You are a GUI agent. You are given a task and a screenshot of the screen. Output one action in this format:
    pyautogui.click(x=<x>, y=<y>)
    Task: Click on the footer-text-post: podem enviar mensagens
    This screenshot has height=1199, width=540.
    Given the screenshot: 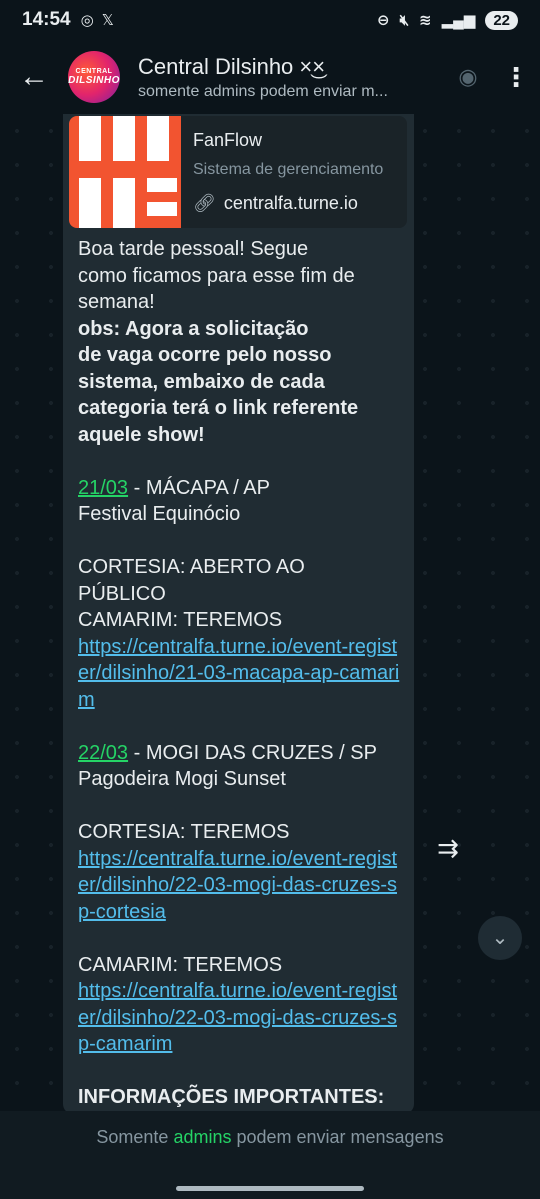 What is the action you would take?
    pyautogui.click(x=337, y=1137)
    